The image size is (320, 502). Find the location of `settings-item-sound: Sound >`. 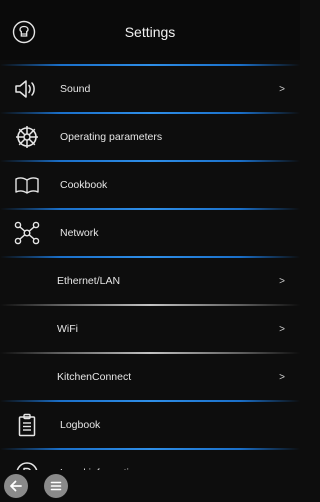

settings-item-sound: Sound > is located at coordinates (150, 89).